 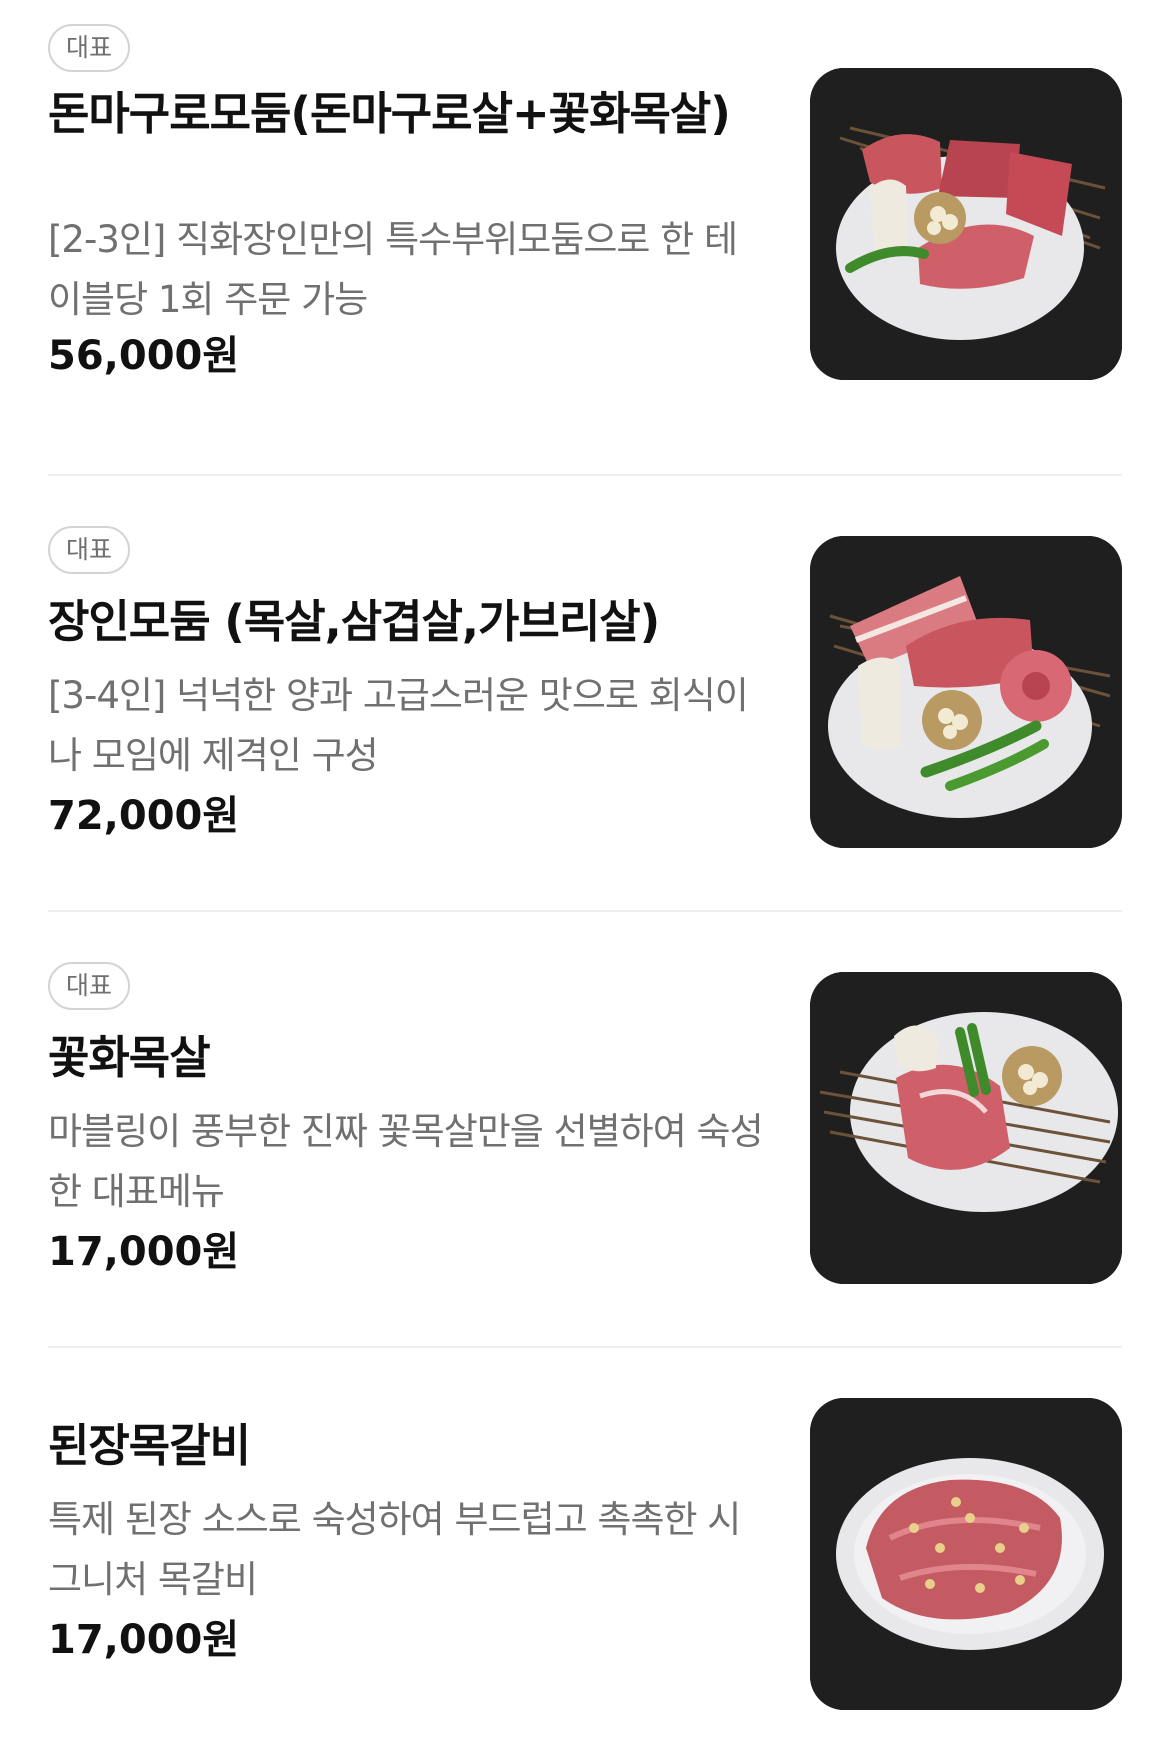 I want to click on menu-item-description: [2-3인] 직화장인만의 특수부위모둠으로 한 테이블당 1회 주문 가능, so click(x=393, y=269).